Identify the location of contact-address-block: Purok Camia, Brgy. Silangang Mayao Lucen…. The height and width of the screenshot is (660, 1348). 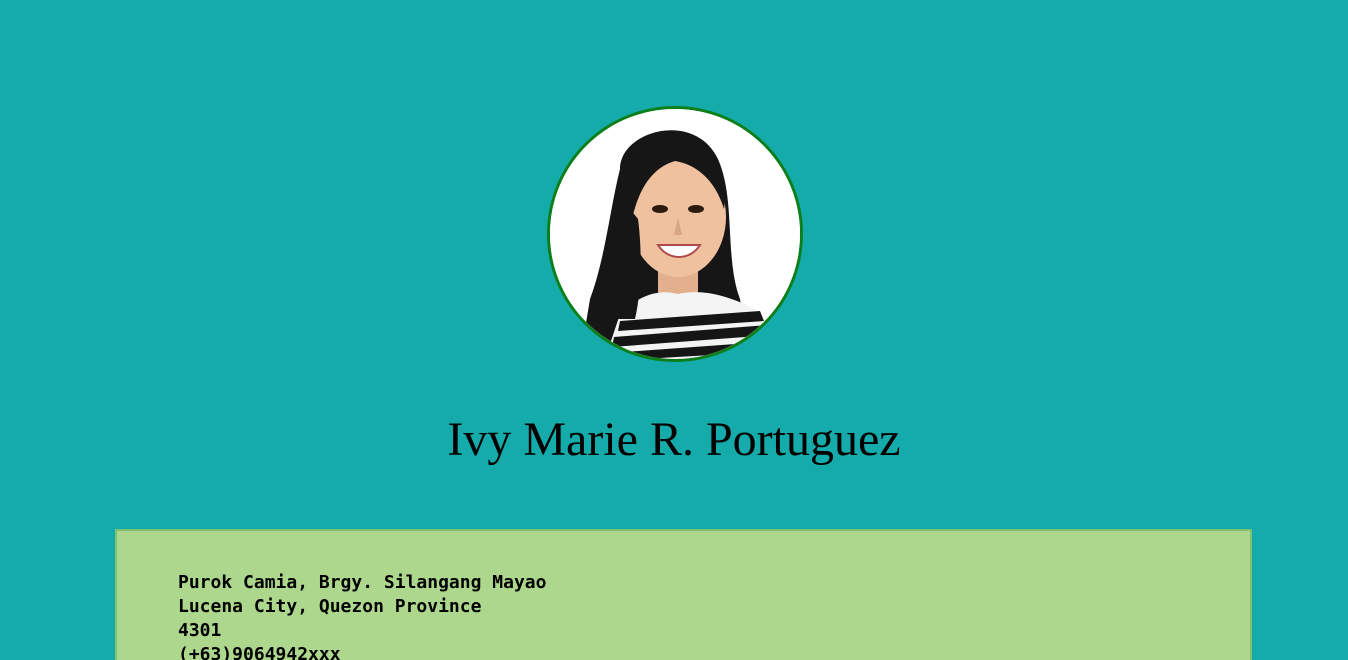
(362, 615).